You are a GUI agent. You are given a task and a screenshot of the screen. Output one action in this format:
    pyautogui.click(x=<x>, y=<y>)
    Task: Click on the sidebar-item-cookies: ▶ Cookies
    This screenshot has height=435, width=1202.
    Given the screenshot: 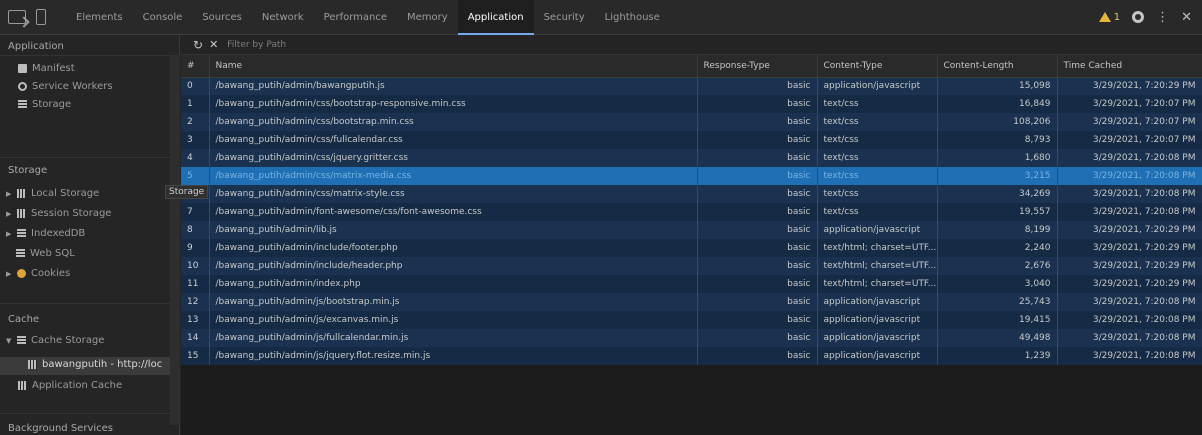 What is the action you would take?
    pyautogui.click(x=38, y=273)
    